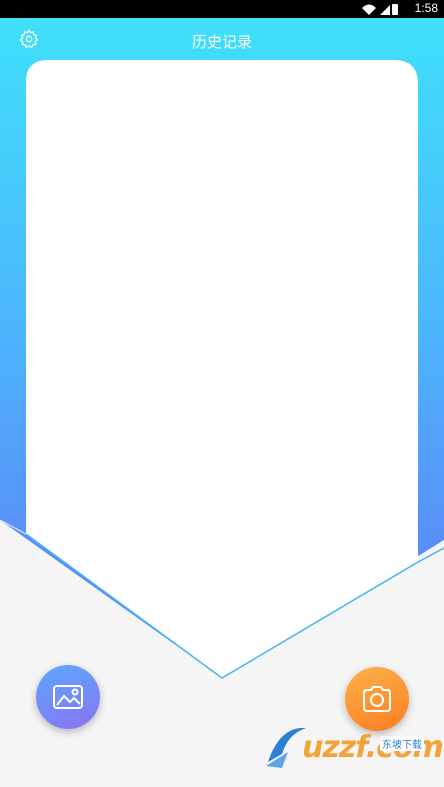 The image size is (444, 787). Describe the element at coordinates (353, 747) in the screenshot. I see `watermark: uzzf.com 东坡下载` at that location.